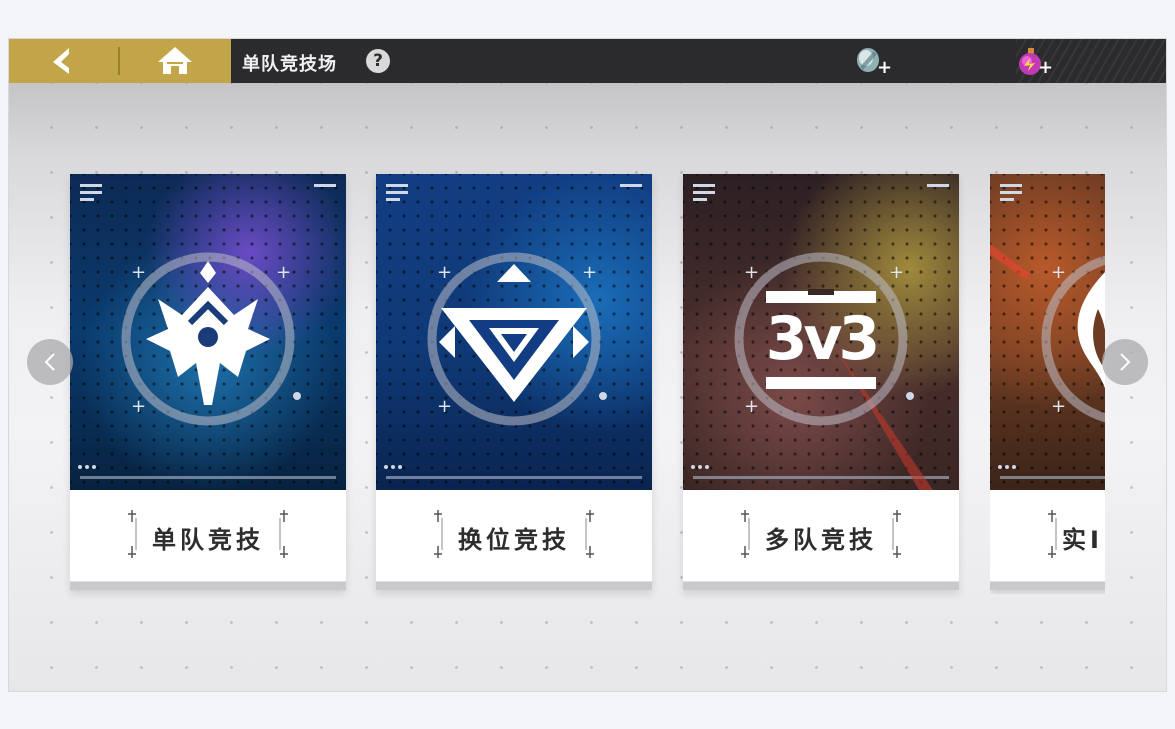 The width and height of the screenshot is (1175, 729). I want to click on mode-card-realtime: + + 实I, so click(1047, 382).